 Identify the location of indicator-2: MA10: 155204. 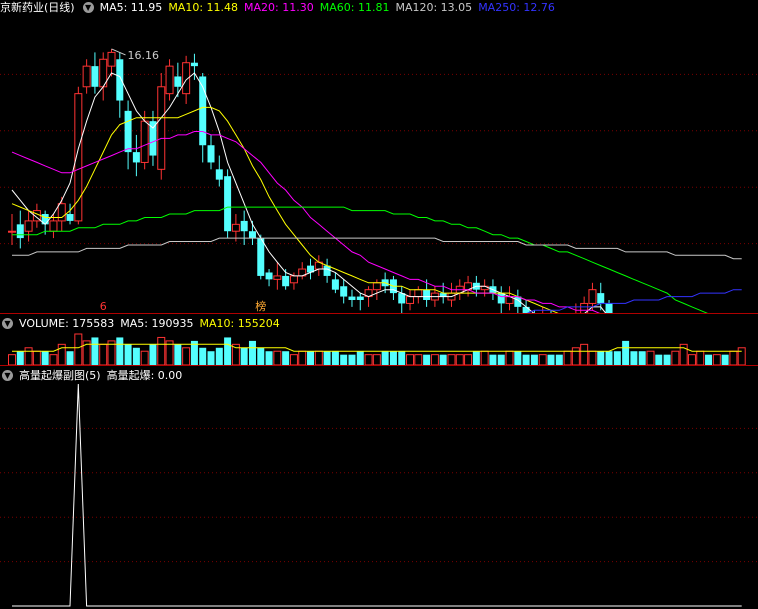
(239, 323).